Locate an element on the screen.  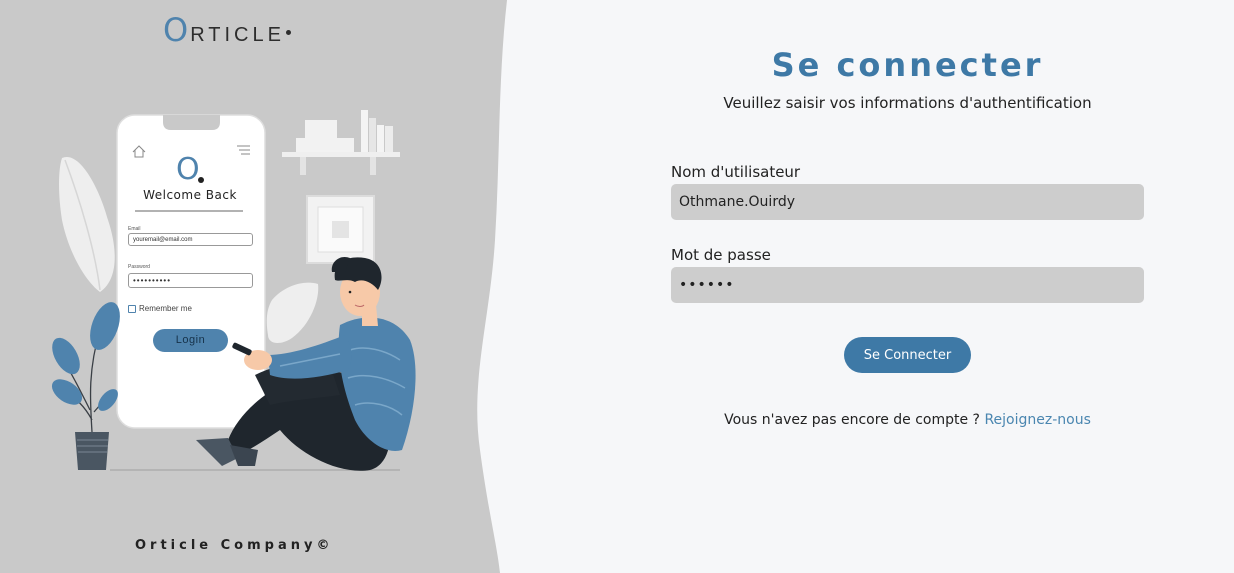
username-label: Nom d'utilisateur is located at coordinates (736, 172).